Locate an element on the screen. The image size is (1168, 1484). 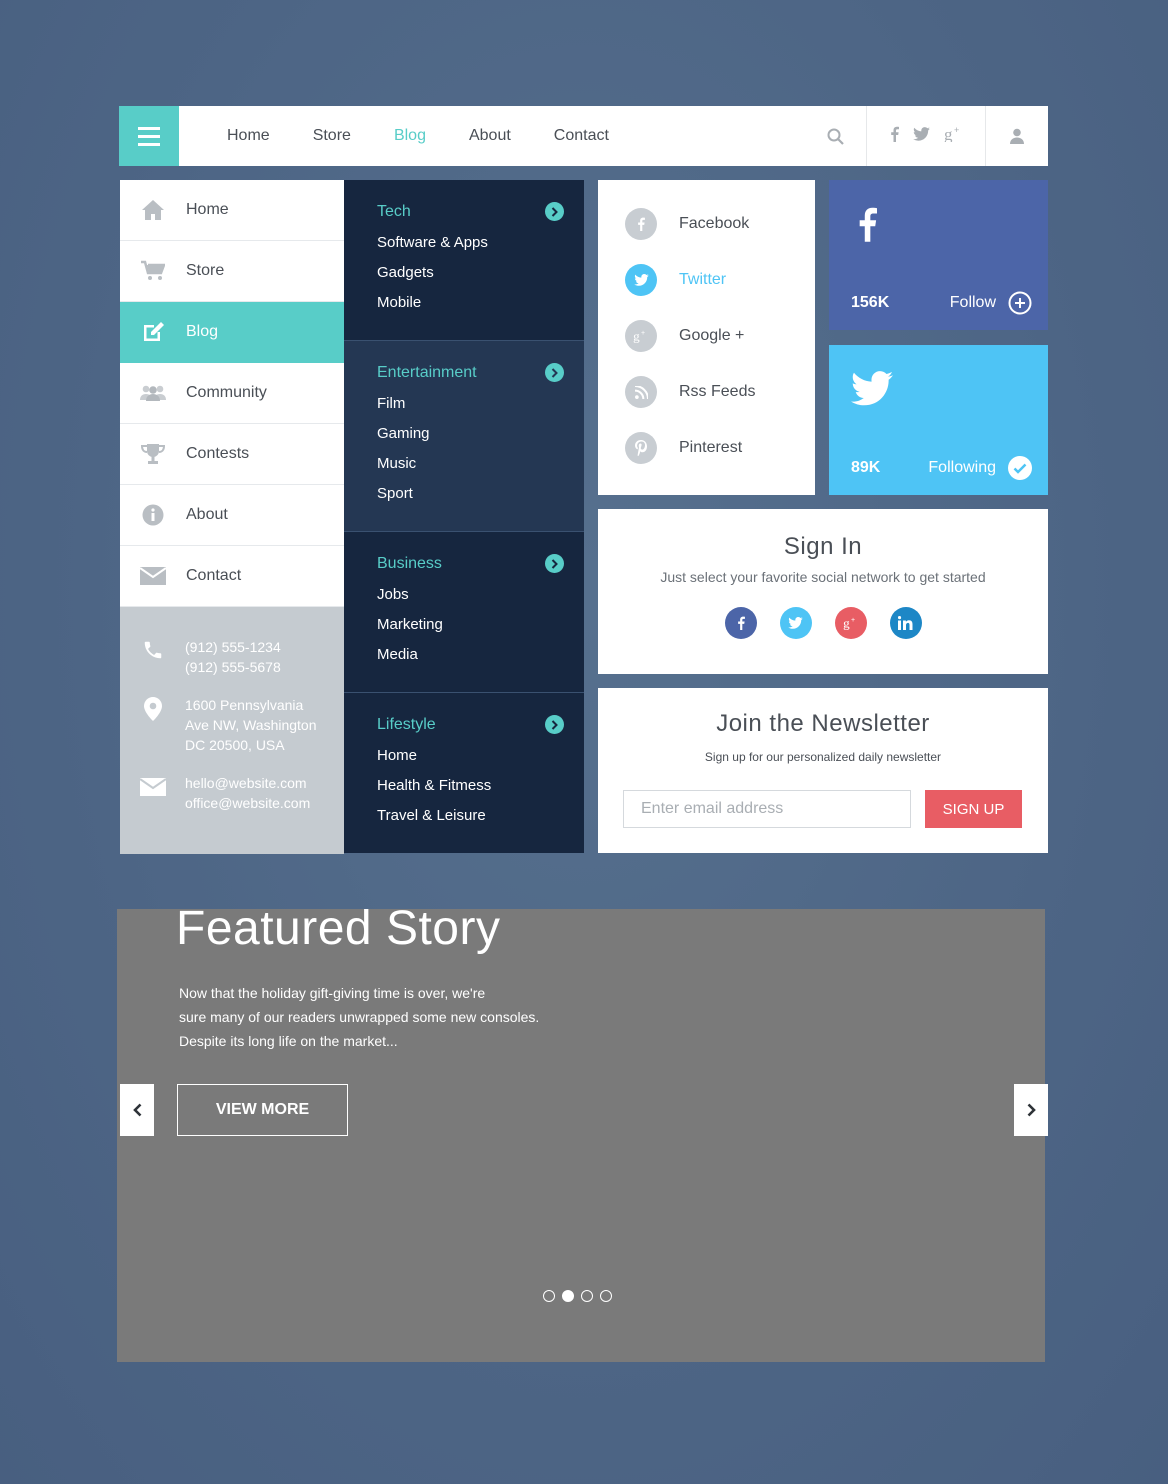
community-icon is located at coordinates (153, 393).